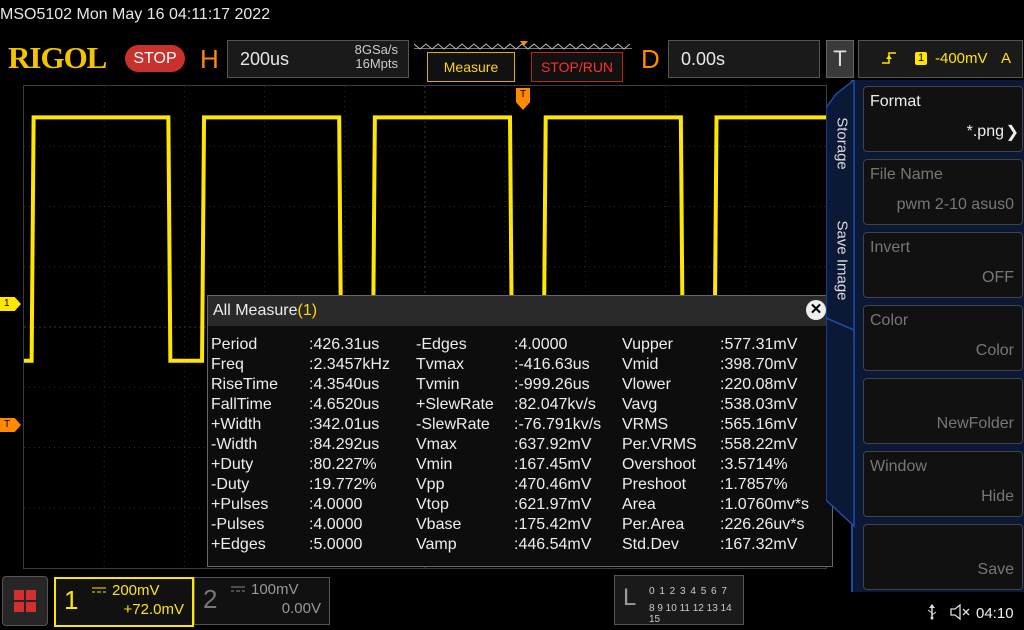  Describe the element at coordinates (344, 424) in the screenshot. I see `measure-value: :342.01us` at that location.